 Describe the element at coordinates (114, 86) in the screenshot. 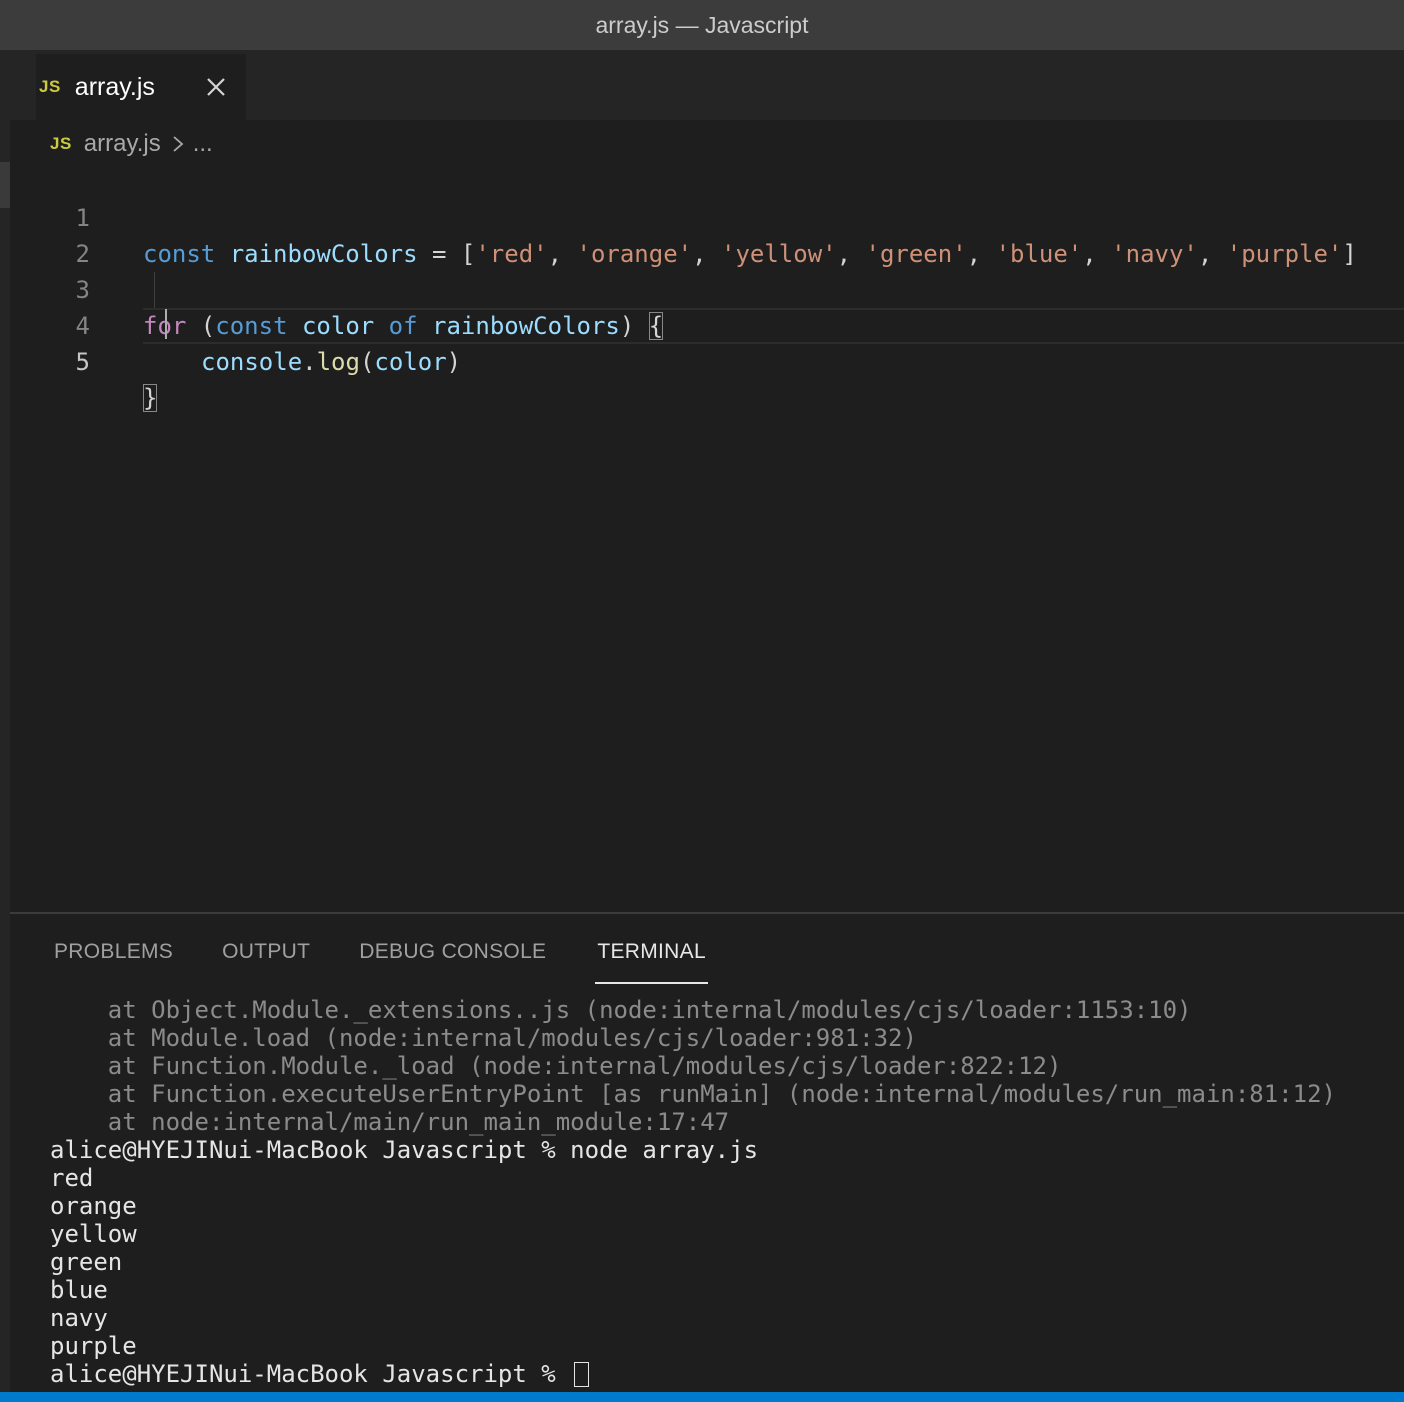

I see `tab-label: array.js` at that location.